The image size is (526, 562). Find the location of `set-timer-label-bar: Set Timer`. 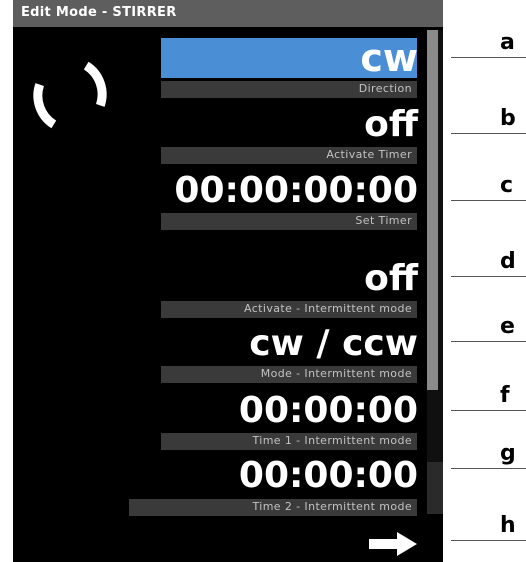

set-timer-label-bar: Set Timer is located at coordinates (289, 221).